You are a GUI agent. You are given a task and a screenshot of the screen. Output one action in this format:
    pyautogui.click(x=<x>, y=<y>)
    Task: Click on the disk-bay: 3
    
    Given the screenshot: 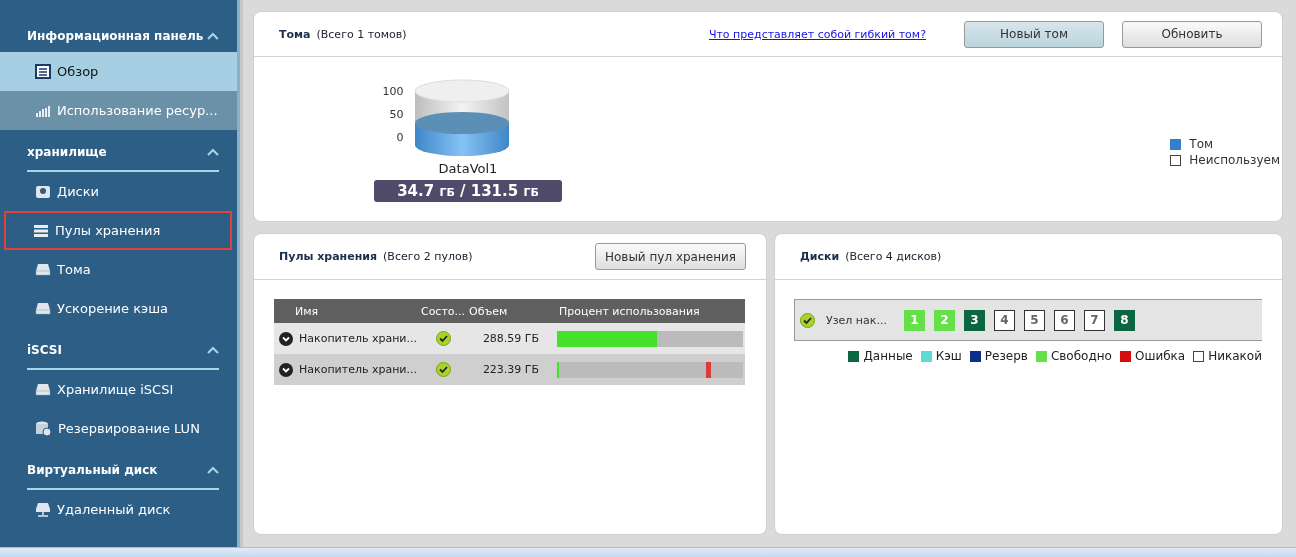 What is the action you would take?
    pyautogui.click(x=974, y=320)
    